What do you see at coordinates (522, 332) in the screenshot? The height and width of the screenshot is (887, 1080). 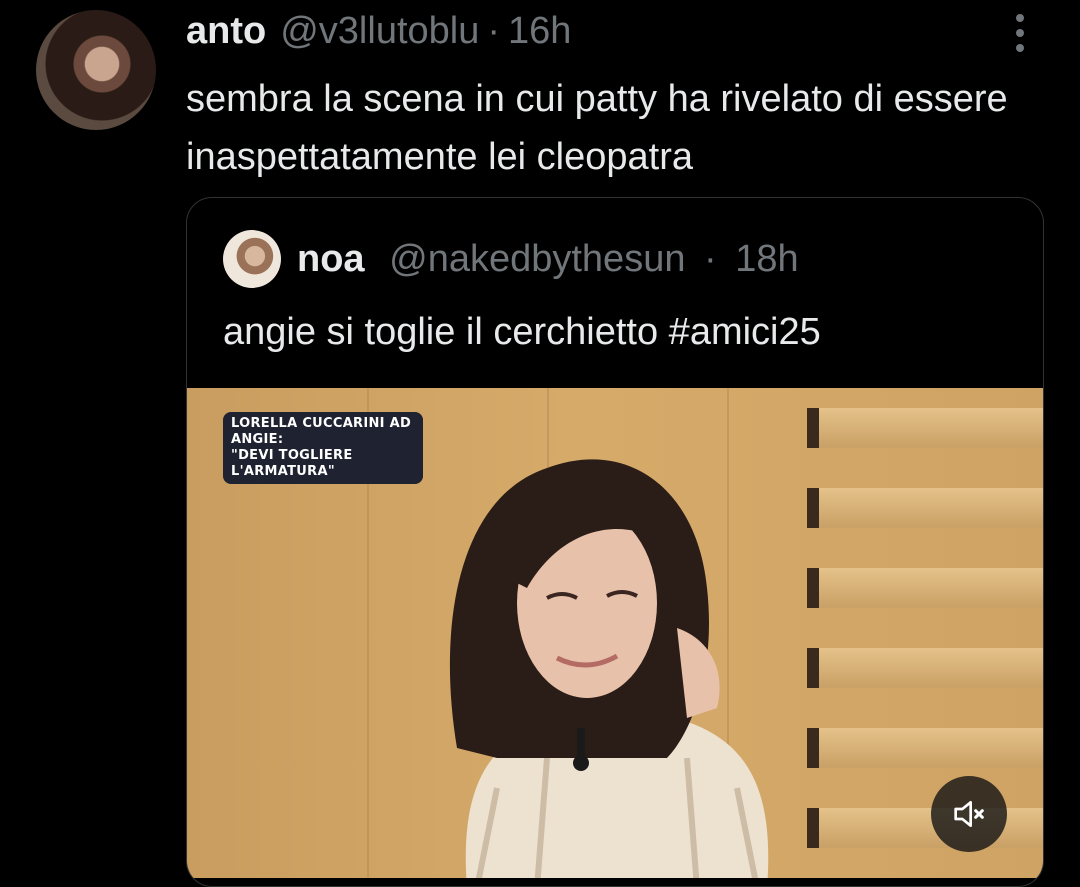 I see `quoted-tweet-text: angie si toglie il cerchietto #amici25` at bounding box center [522, 332].